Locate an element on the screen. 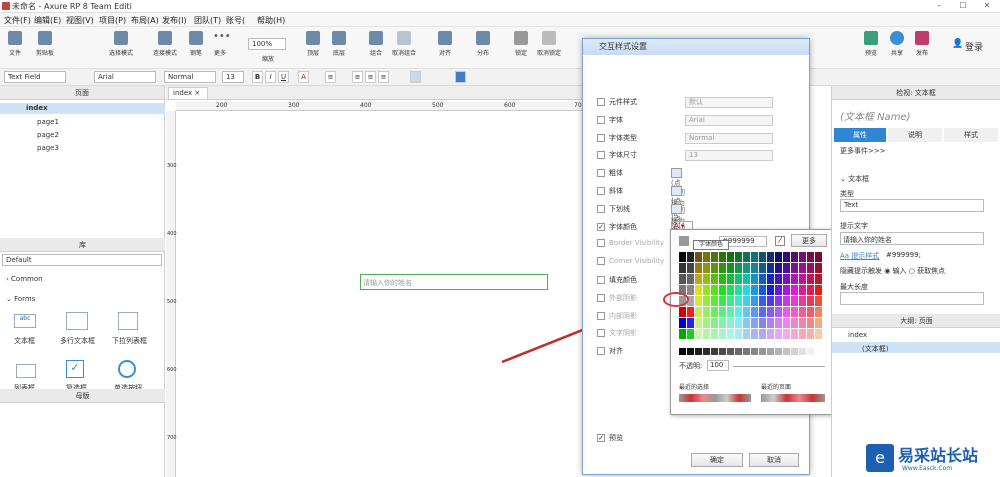 This screenshot has width=1000, height=477. textbox-section: ⌄ 文本框 is located at coordinates (854, 179).